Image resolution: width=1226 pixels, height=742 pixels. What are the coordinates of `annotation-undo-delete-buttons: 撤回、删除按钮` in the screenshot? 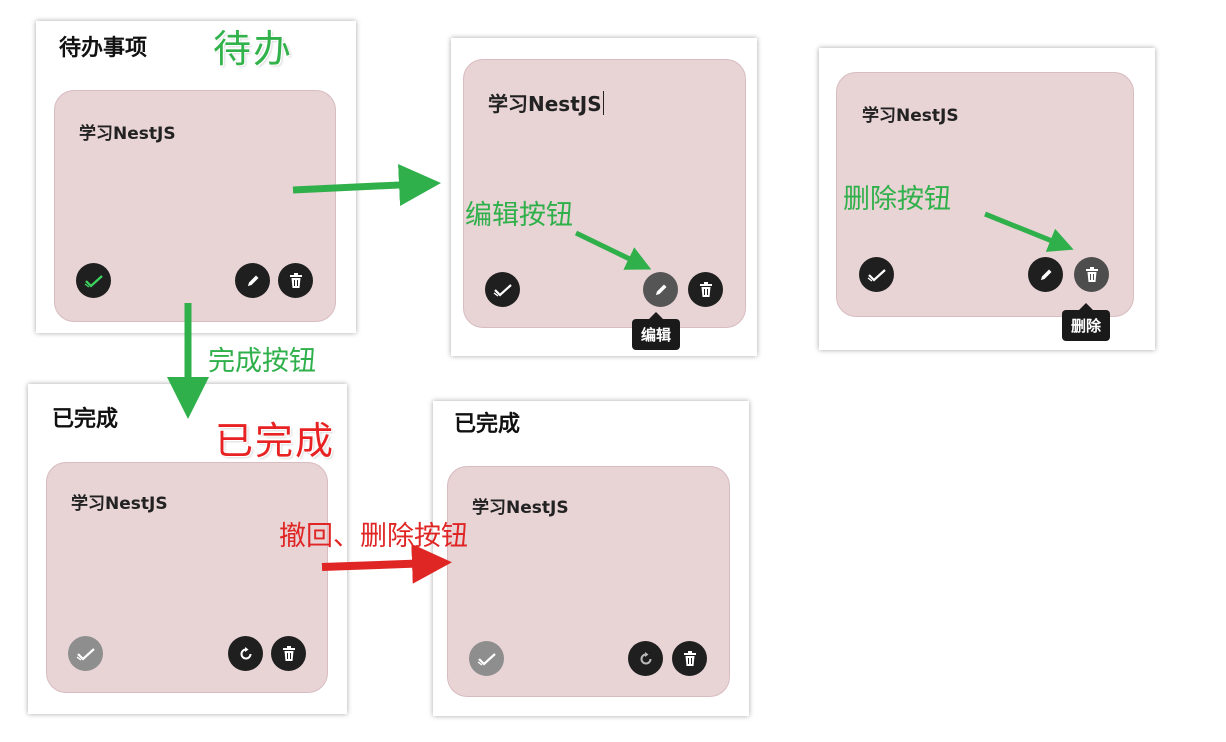 It's located at (373, 536).